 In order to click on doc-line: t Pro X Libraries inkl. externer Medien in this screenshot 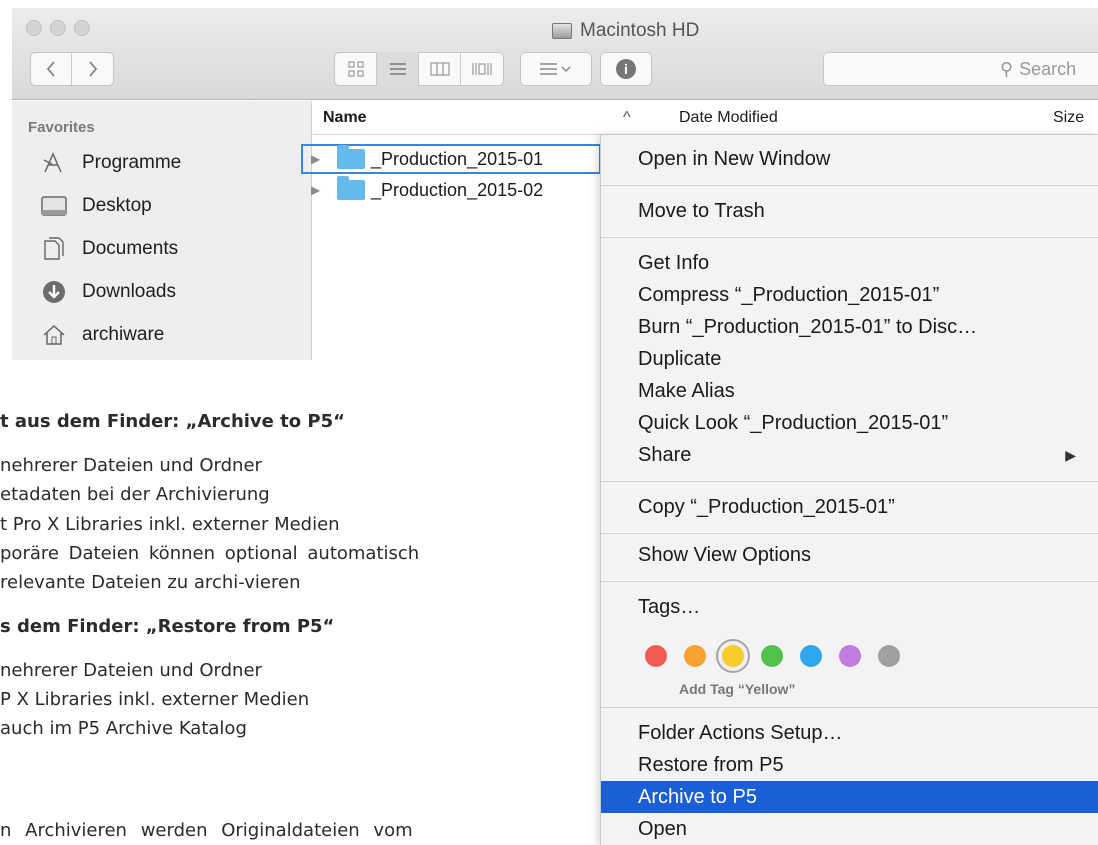, I will do `click(170, 524)`.